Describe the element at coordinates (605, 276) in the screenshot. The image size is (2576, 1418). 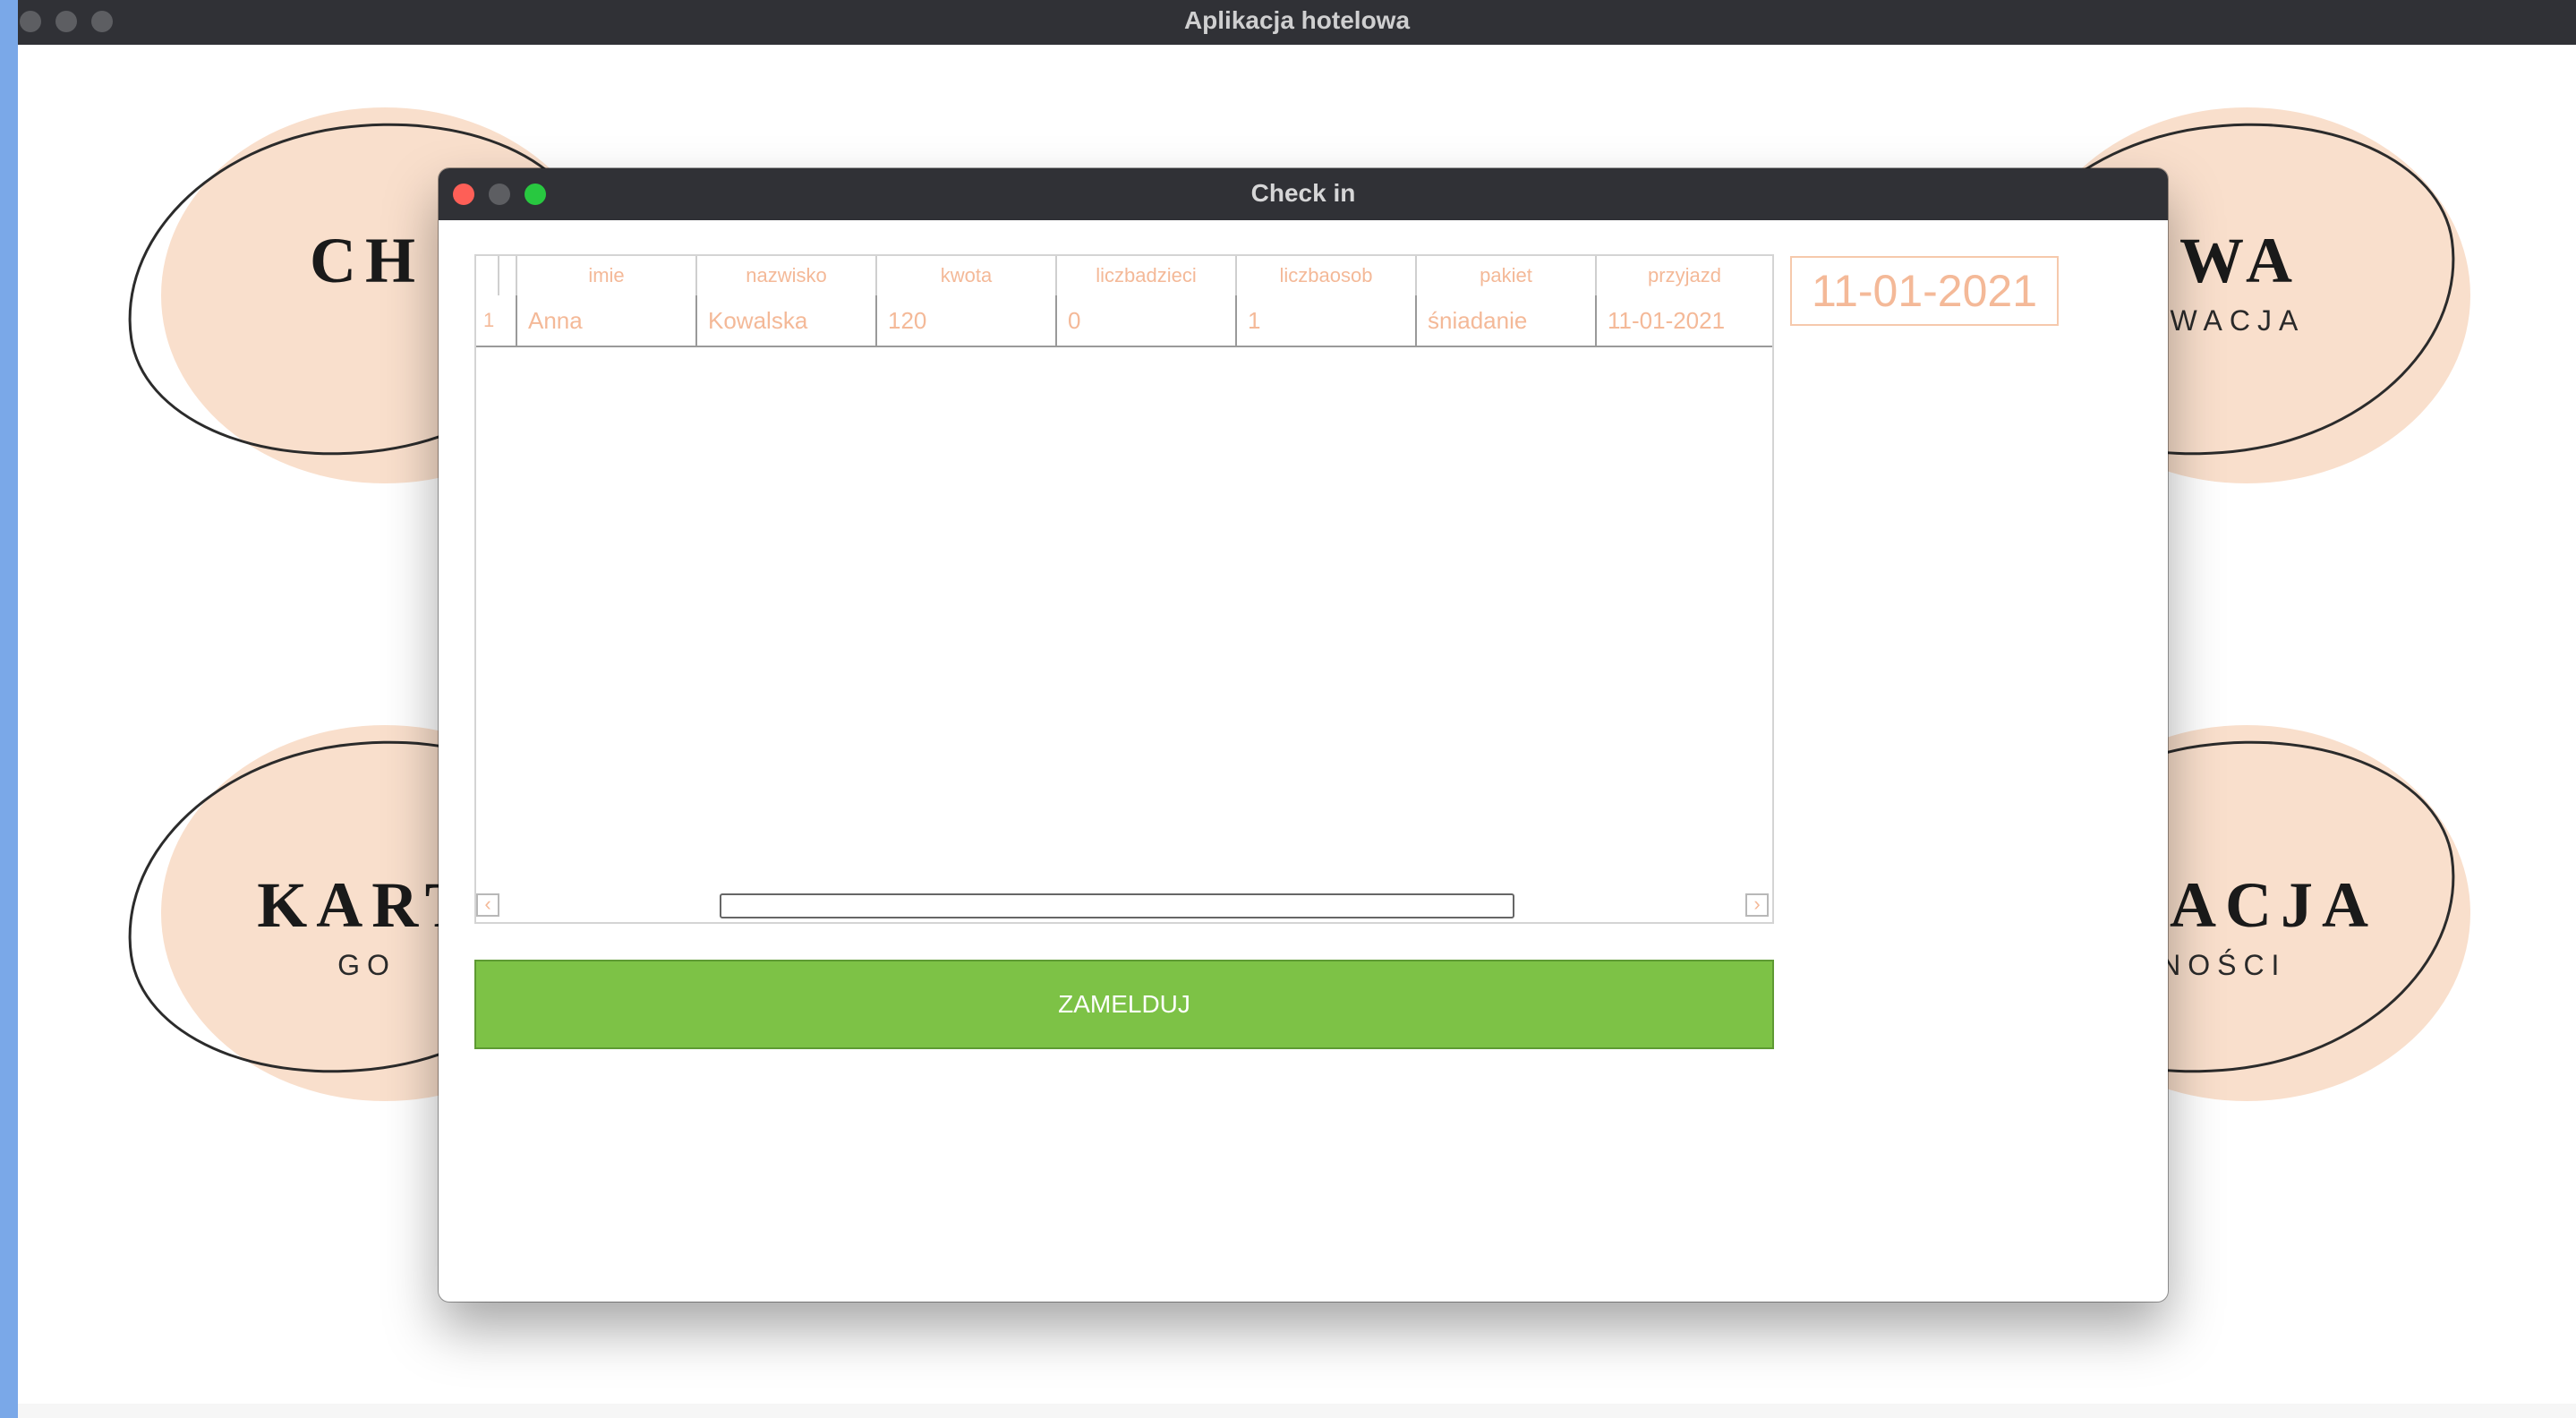
I see `header-imie: imie` at that location.